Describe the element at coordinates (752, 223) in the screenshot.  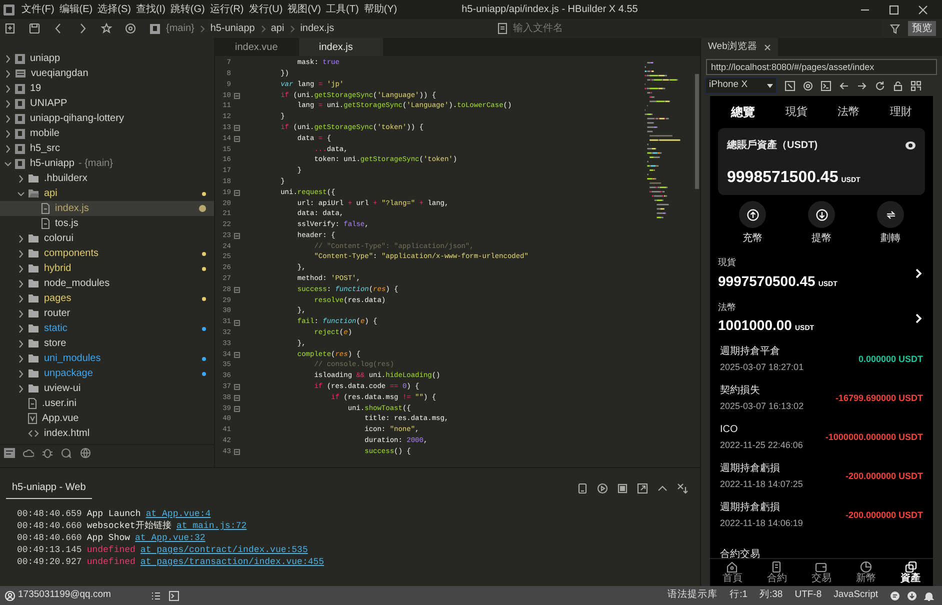
I see `action-button: 充幣` at that location.